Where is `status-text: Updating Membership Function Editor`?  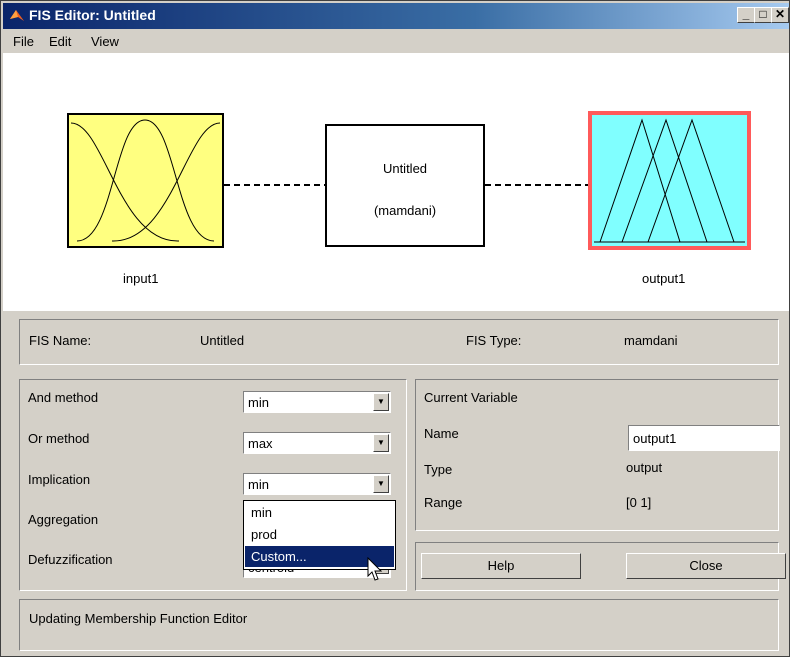
status-text: Updating Membership Function Editor is located at coordinates (138, 618).